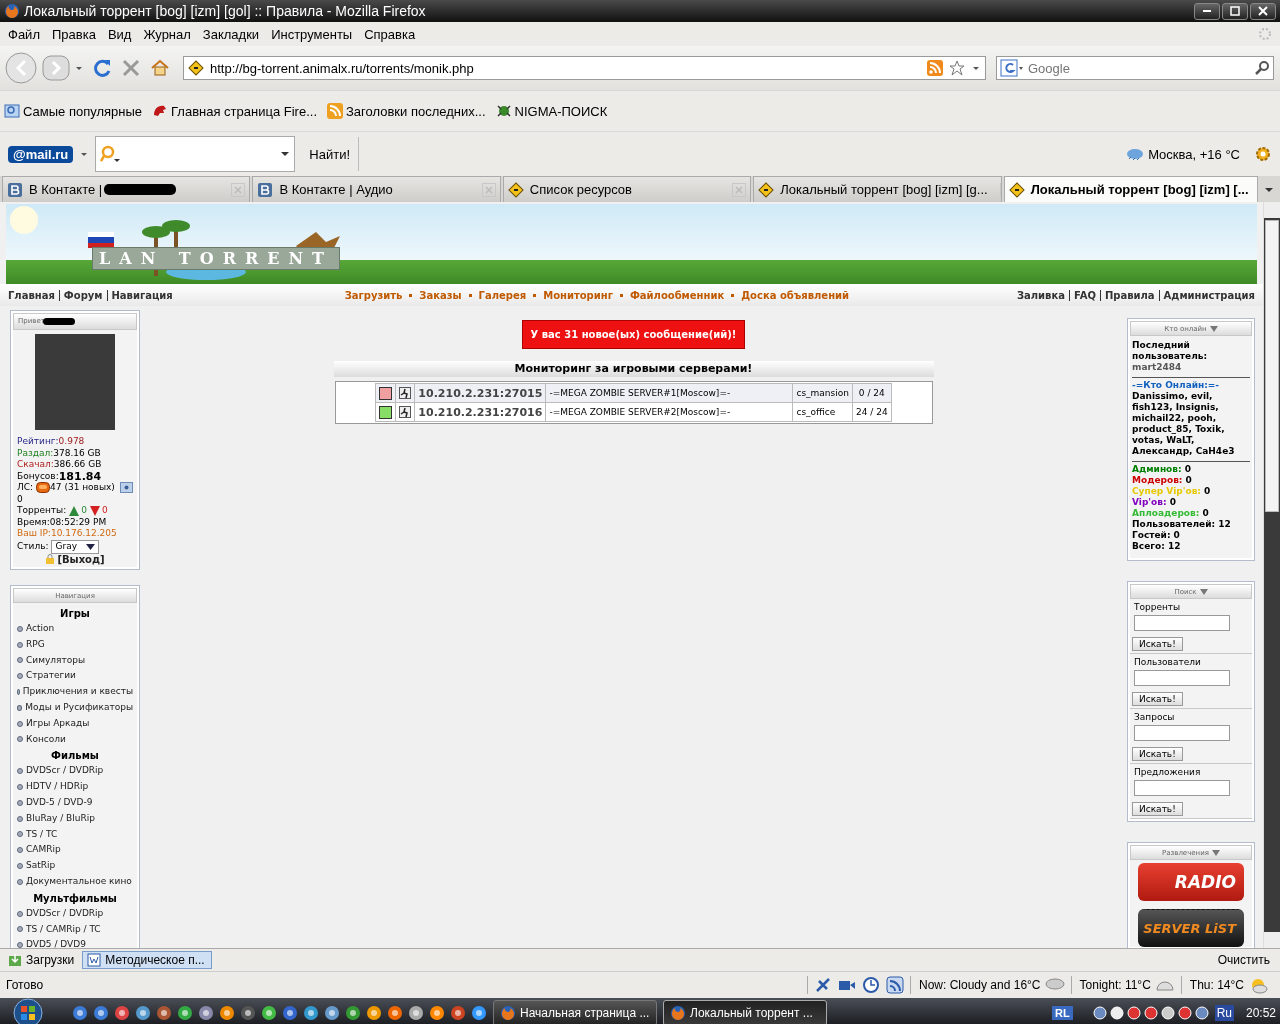 This screenshot has width=1280, height=1024. I want to click on category-link: DVD-5 / DVD-9, so click(75, 802).